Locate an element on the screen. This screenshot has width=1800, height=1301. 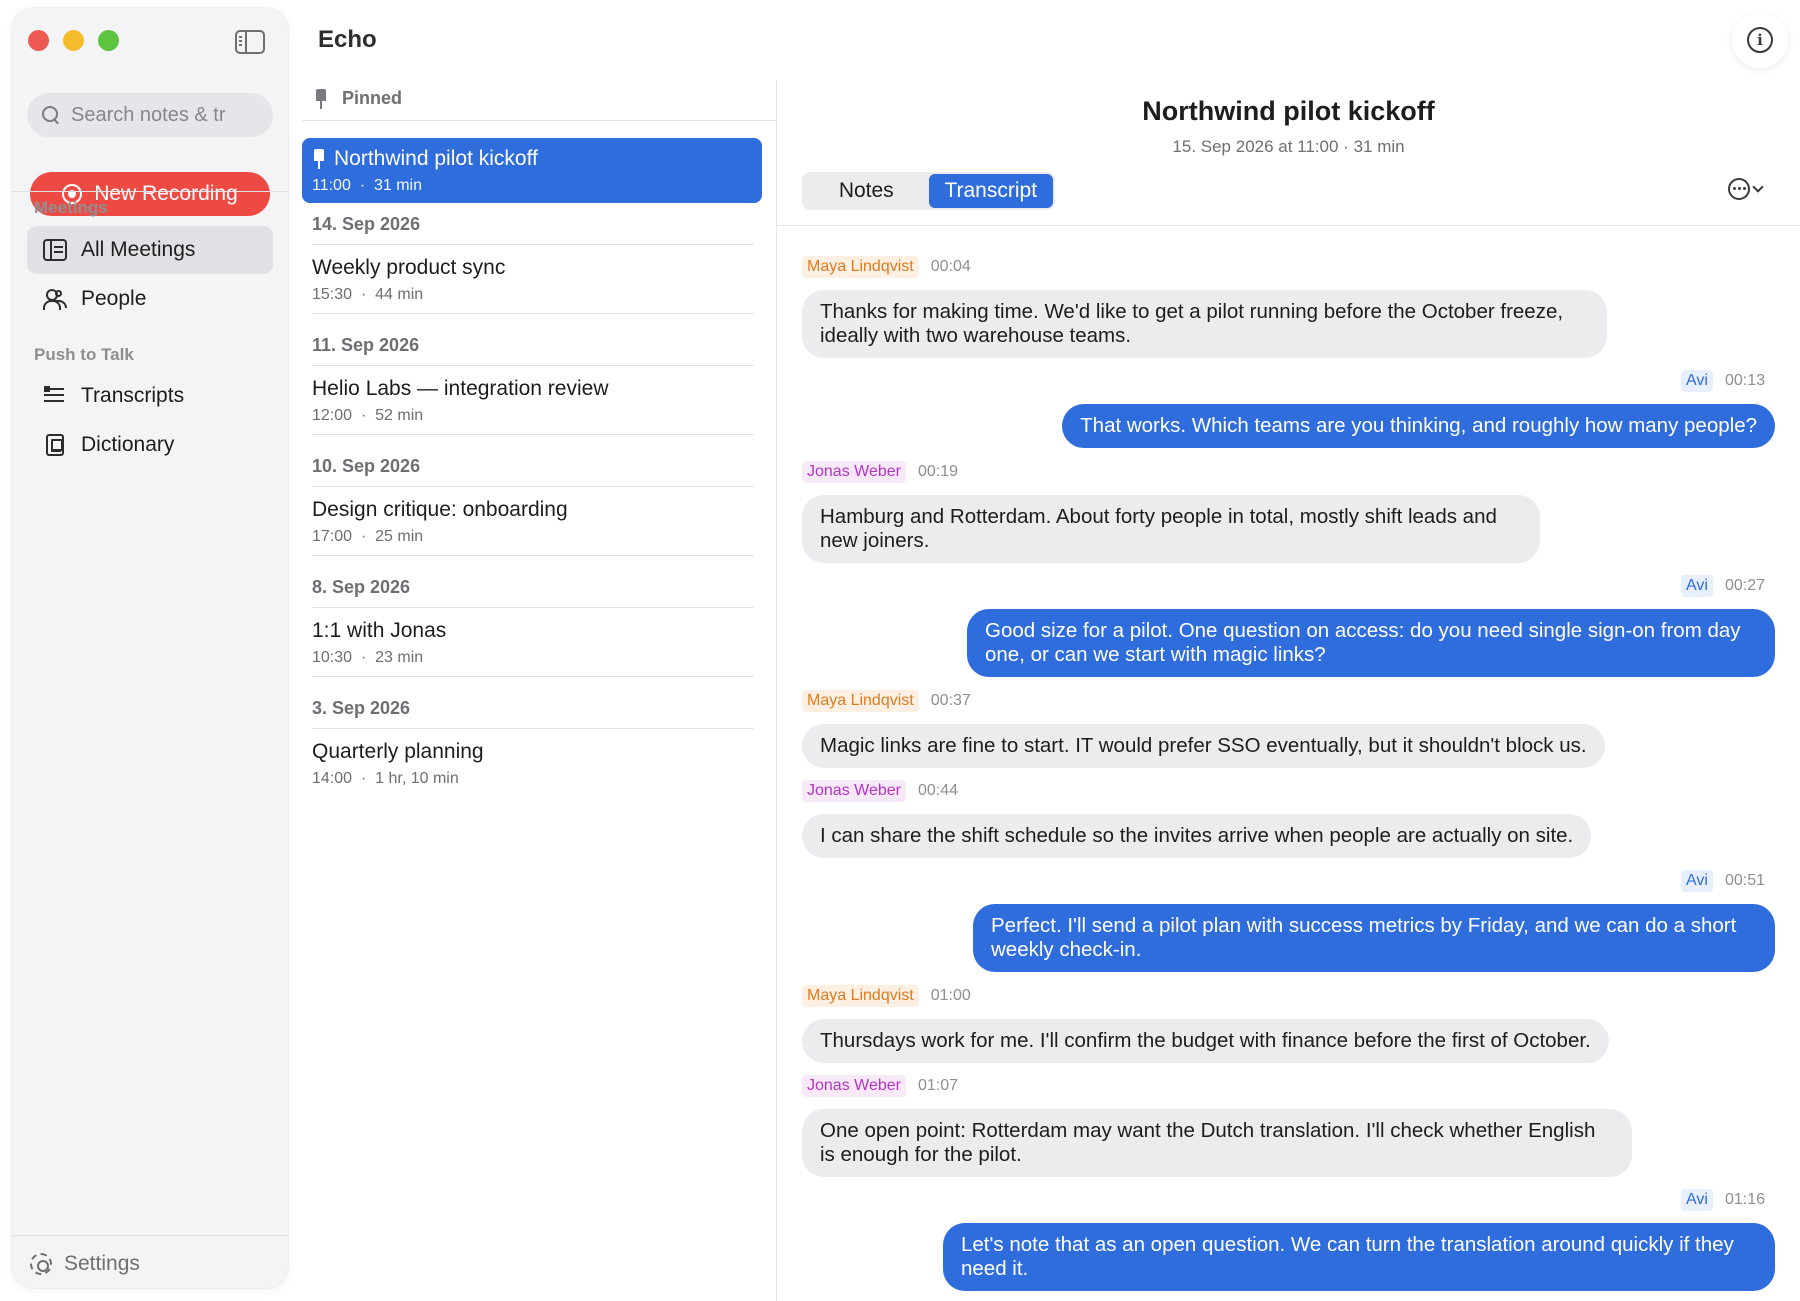
chevron-down-icon is located at coordinates (1758, 187).